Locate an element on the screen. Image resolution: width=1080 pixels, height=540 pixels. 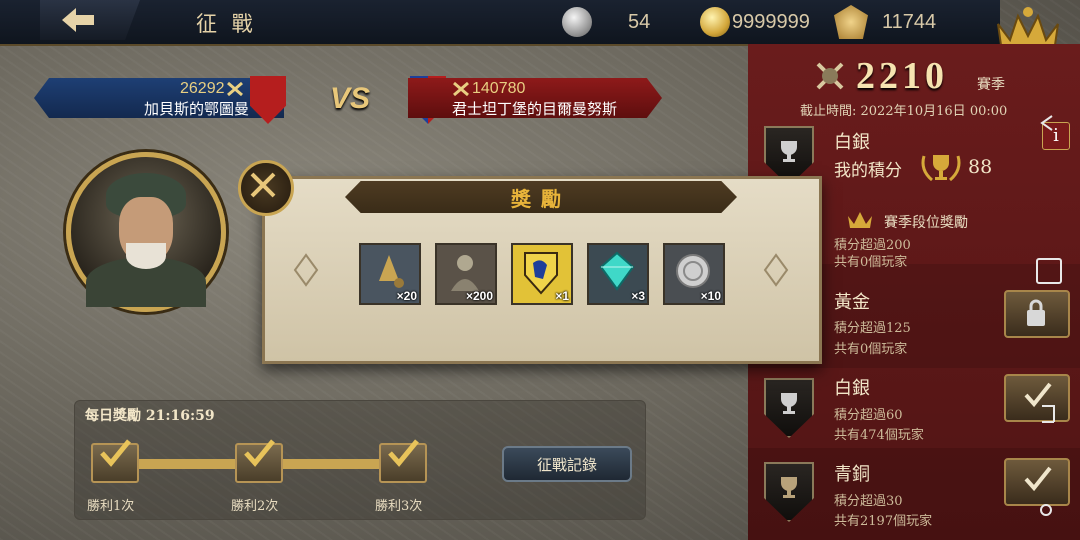
close-button is located at coordinates (266, 188).